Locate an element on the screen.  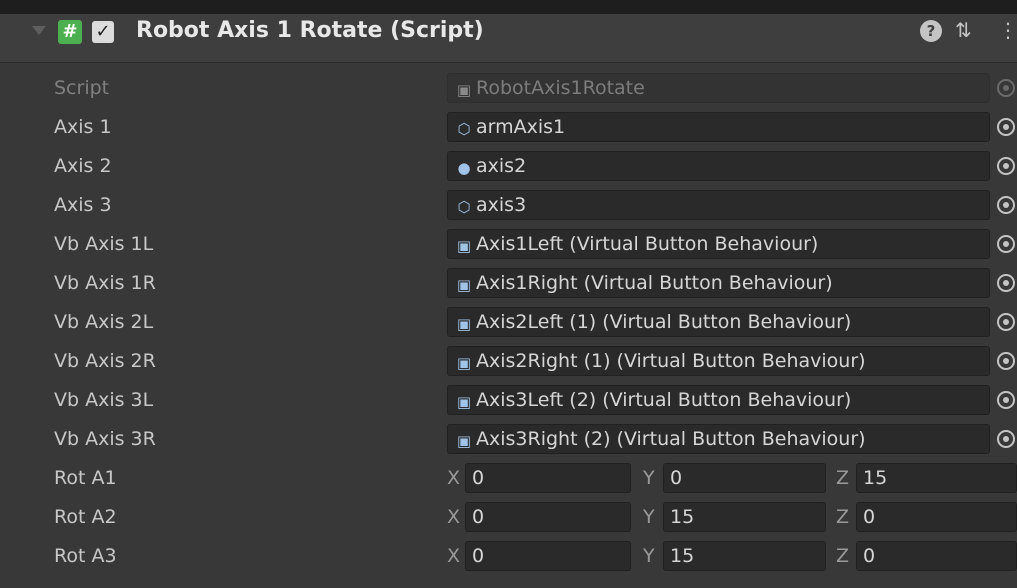
object-field: ▣ Axis1Left (Virtual Button Behaviour) is located at coordinates (718, 244).